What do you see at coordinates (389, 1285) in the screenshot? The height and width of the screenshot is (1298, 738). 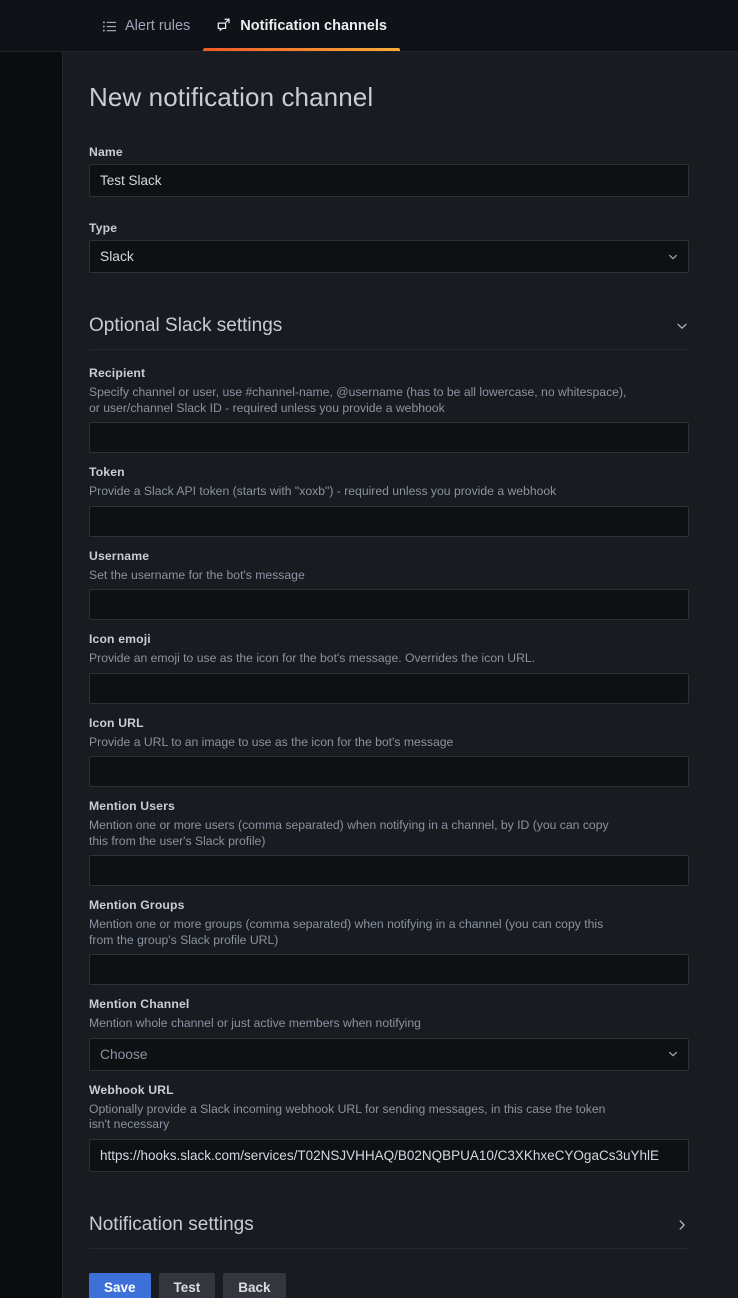 I see `form-actions: Save Test Back` at bounding box center [389, 1285].